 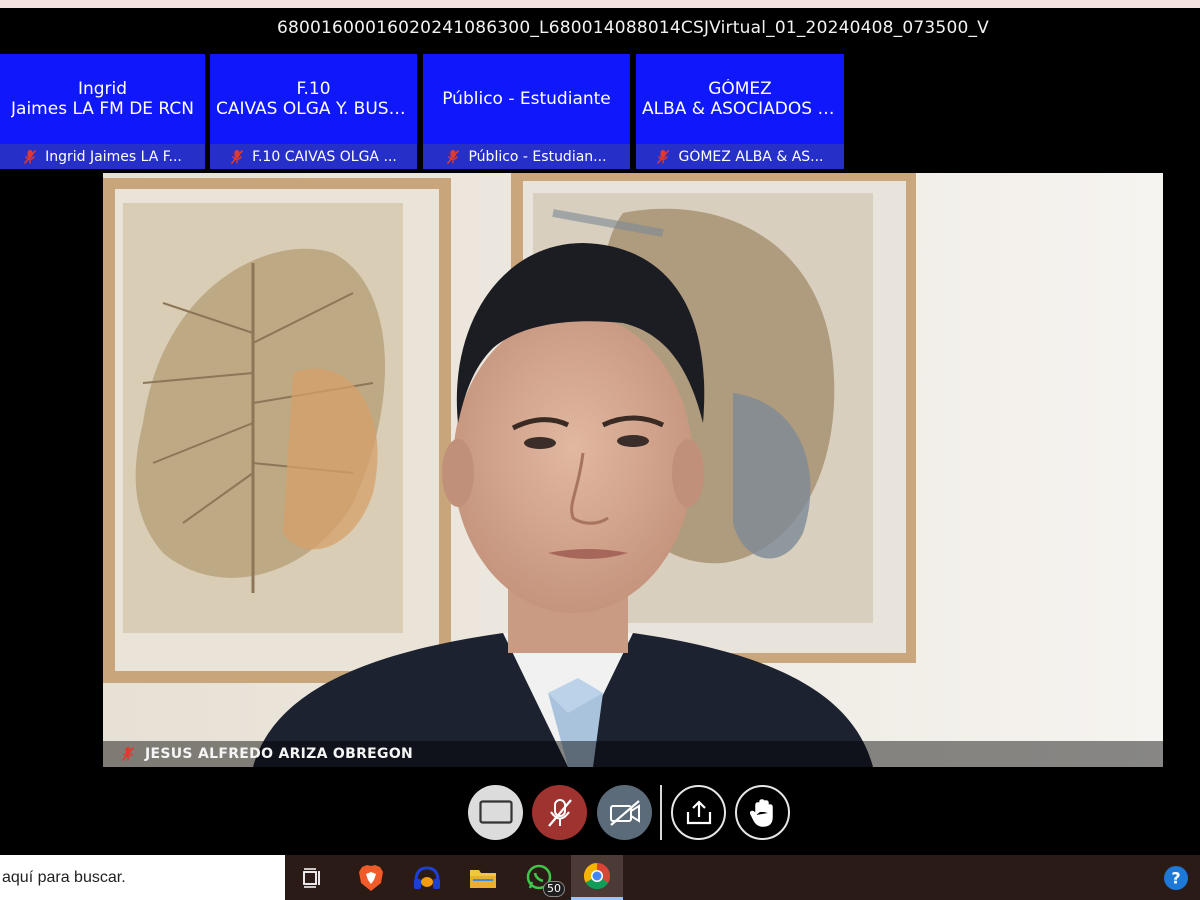 I want to click on task-view-icon, so click(x=311, y=877).